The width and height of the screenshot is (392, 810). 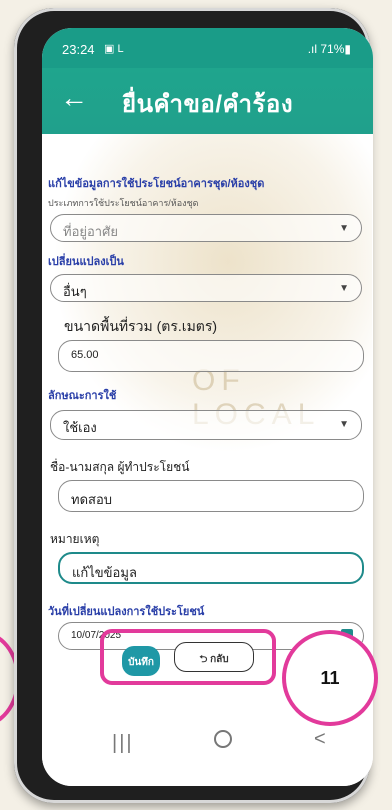 I want to click on recents-icon: |||, so click(x=123, y=743).